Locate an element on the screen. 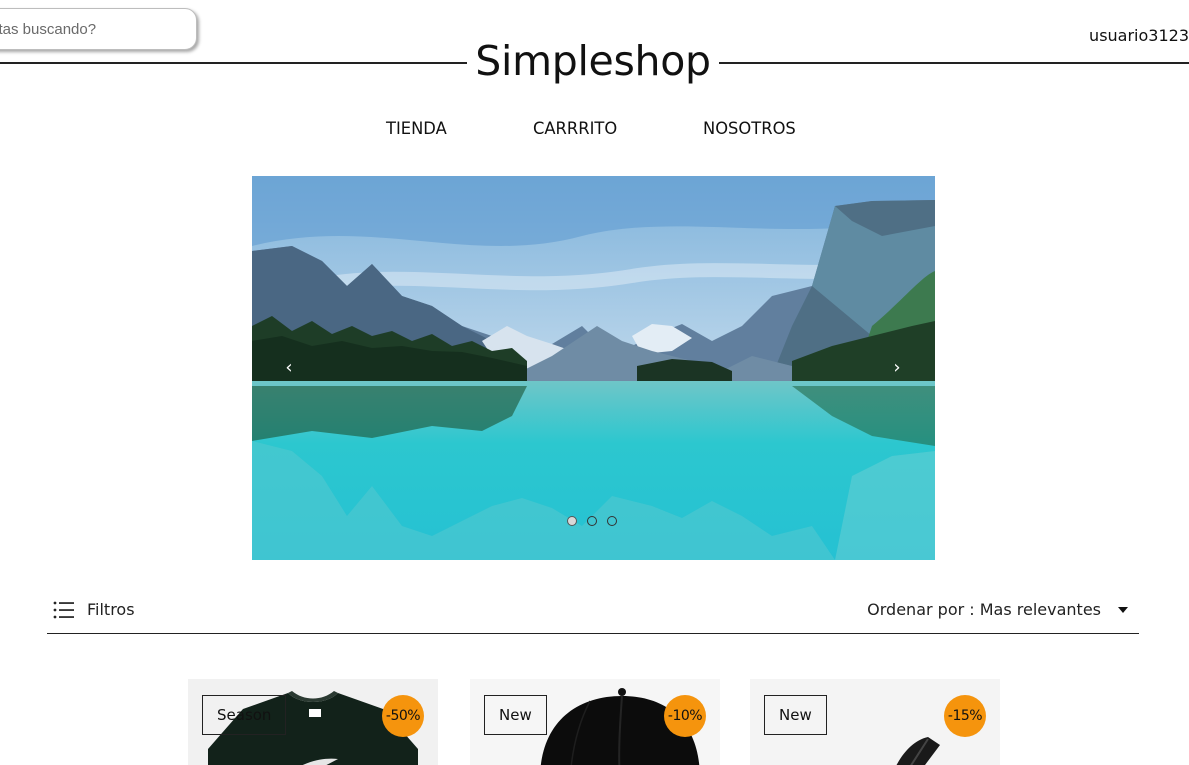 Image resolution: width=1189 pixels, height=765 pixels. discount-badge: -15% is located at coordinates (965, 716).